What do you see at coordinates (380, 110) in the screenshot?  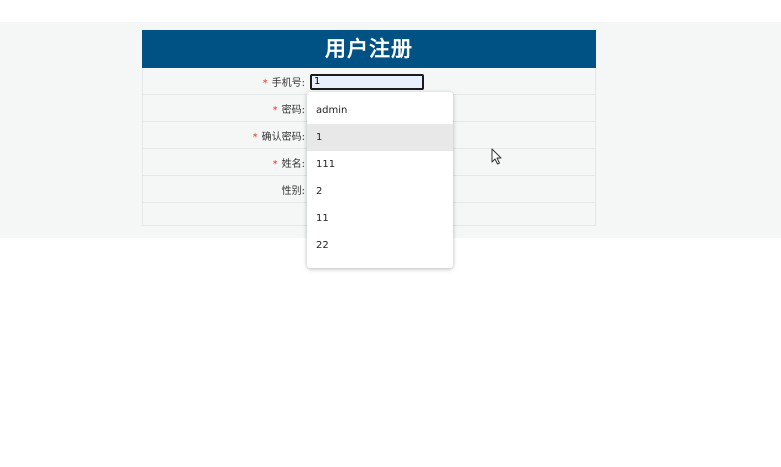 I see `autocomplete-option: admin` at bounding box center [380, 110].